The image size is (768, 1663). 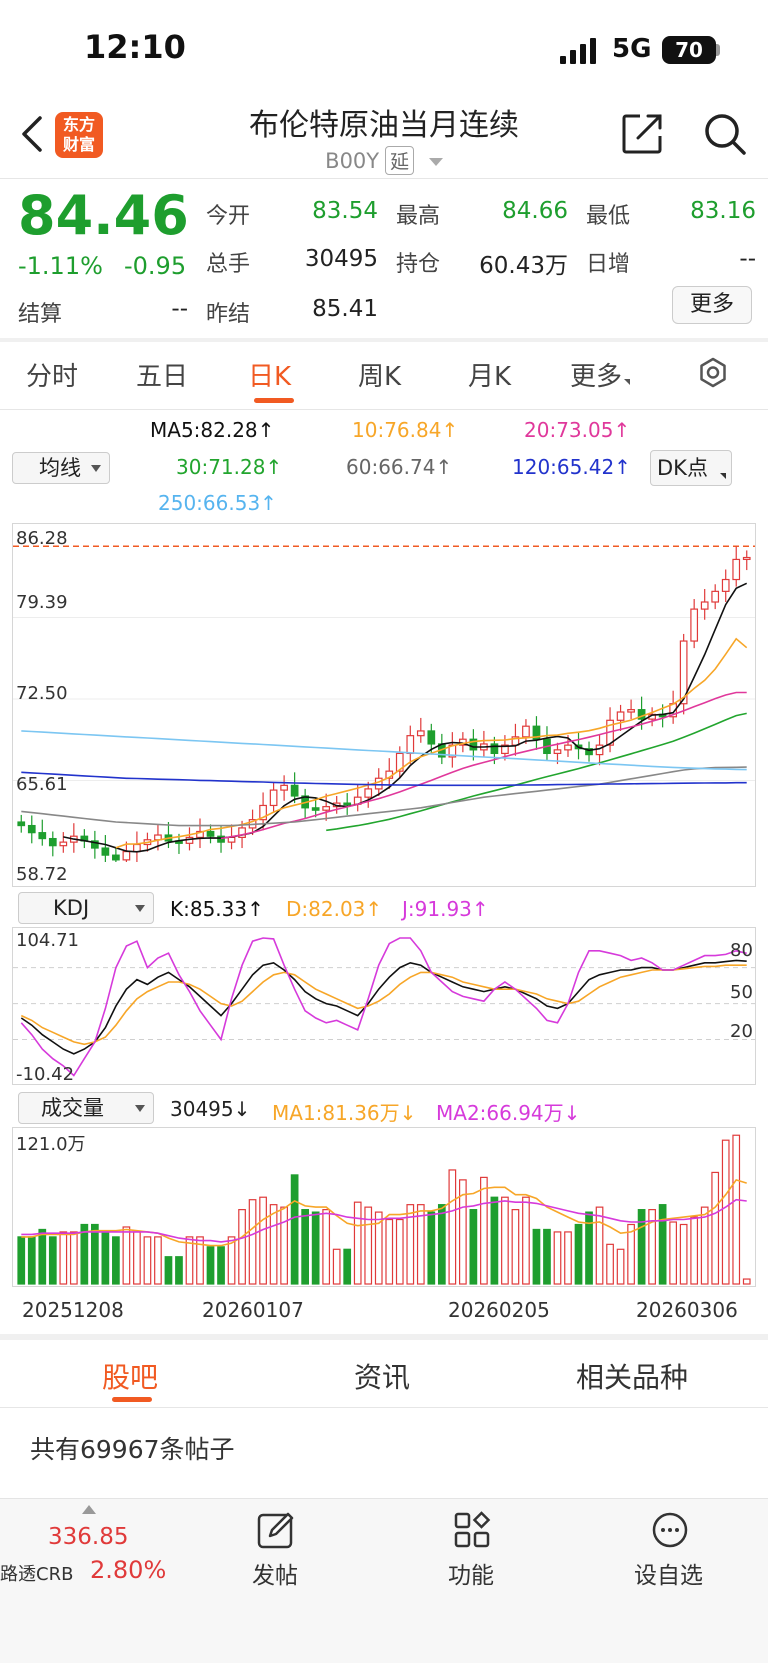 What do you see at coordinates (405, 430) in the screenshot?
I see `ma10-value: 10:76.84↑` at bounding box center [405, 430].